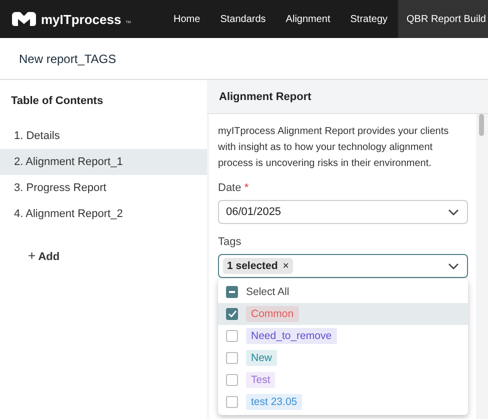 This screenshot has height=419, width=488. What do you see at coordinates (243, 19) in the screenshot?
I see `nav-tab: Standards` at bounding box center [243, 19].